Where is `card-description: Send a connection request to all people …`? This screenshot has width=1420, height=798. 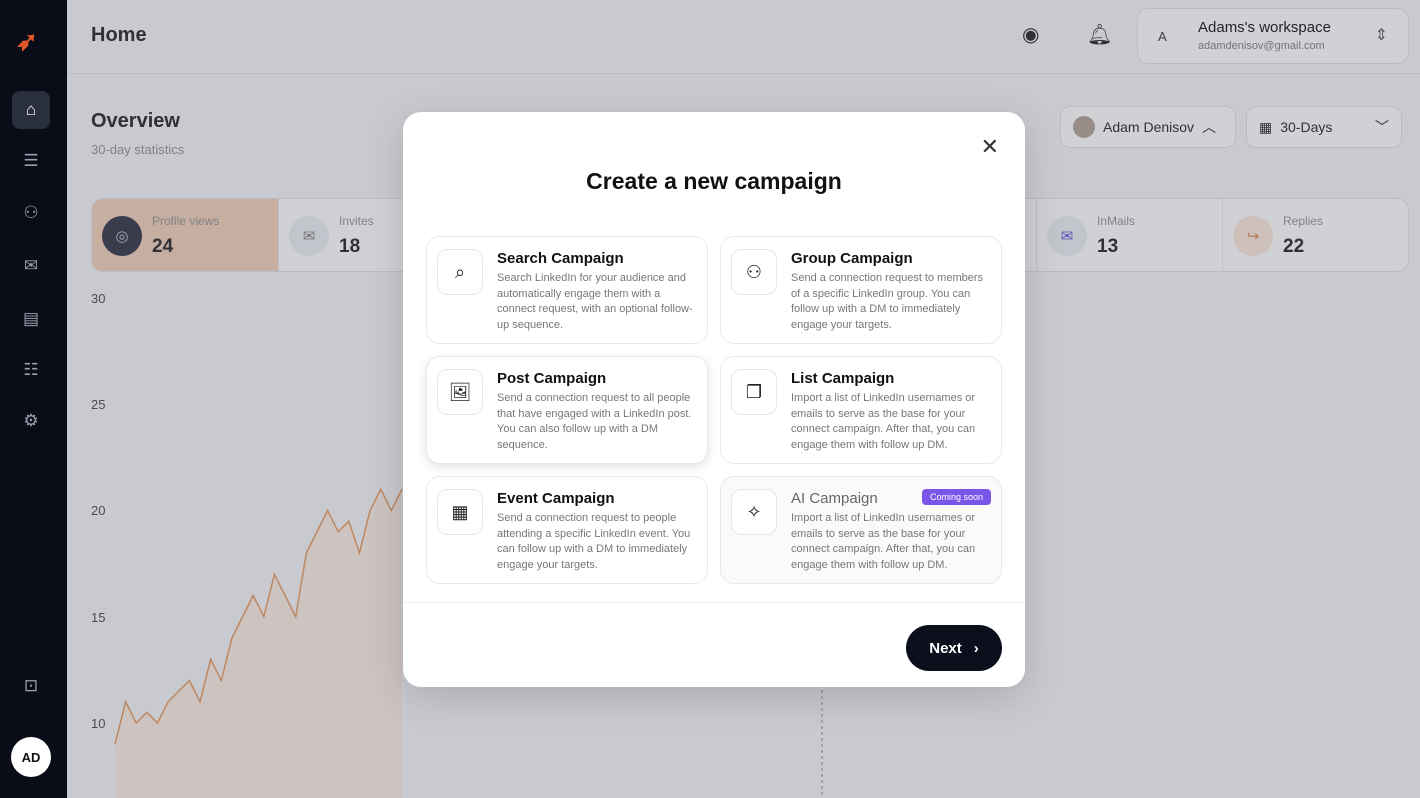 card-description: Send a connection request to all people … is located at coordinates (594, 422).